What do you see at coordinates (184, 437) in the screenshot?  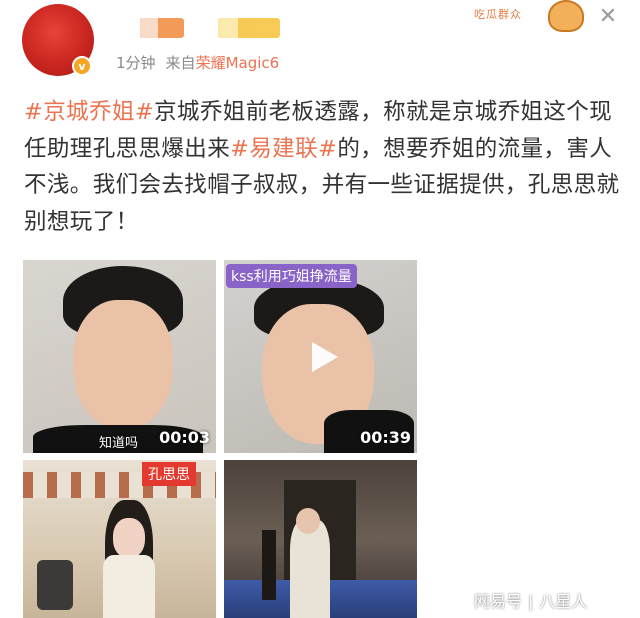 I see `video-duration: 00:03` at bounding box center [184, 437].